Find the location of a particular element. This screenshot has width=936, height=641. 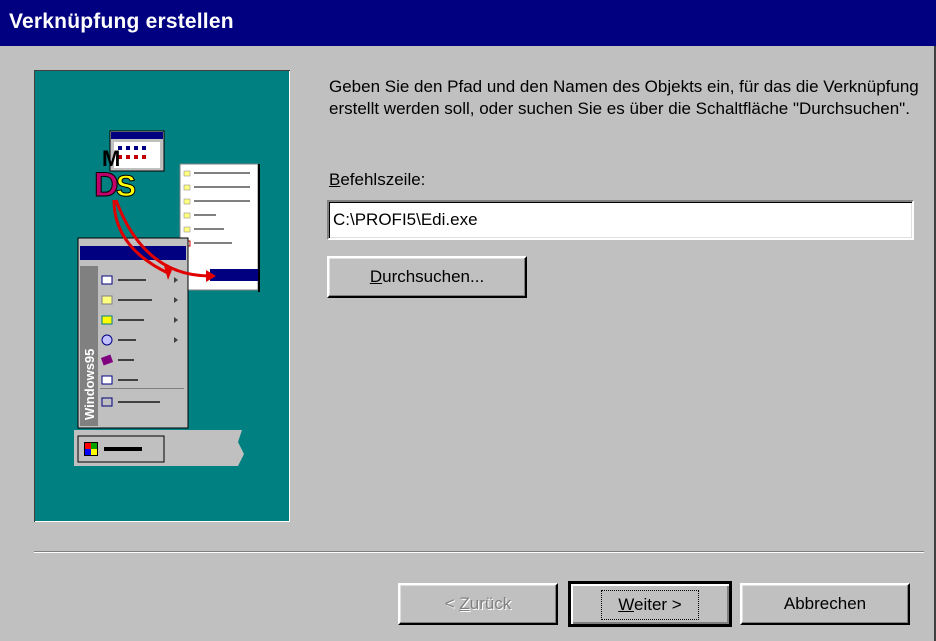

command-line-label: Befehlszeile: is located at coordinates (377, 180).